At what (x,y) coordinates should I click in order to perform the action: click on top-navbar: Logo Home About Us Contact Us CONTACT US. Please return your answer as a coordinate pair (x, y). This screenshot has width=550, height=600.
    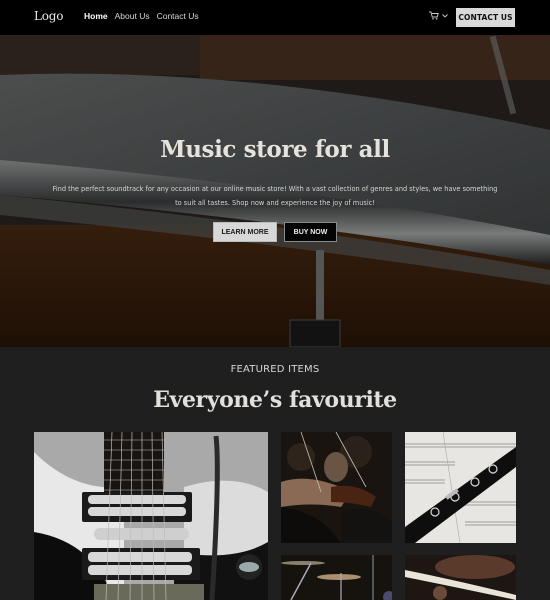
    Looking at the image, I should click on (275, 17).